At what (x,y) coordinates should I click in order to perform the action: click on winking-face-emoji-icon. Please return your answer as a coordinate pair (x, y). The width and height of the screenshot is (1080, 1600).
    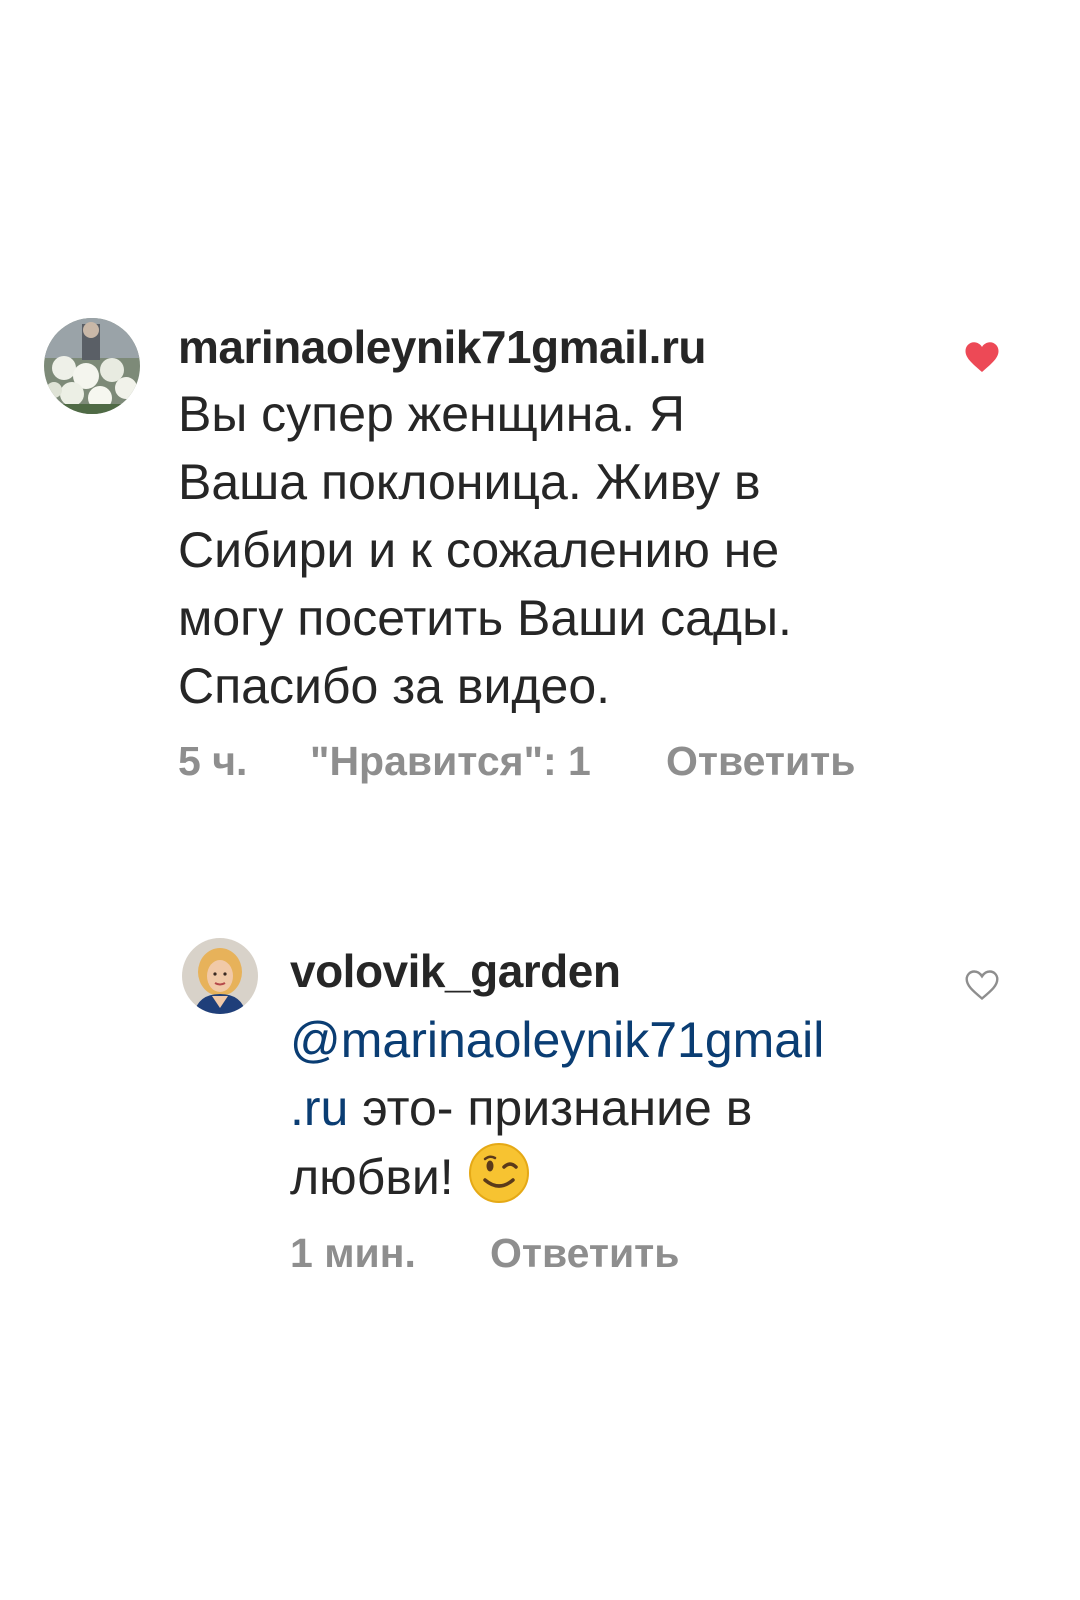
    Looking at the image, I should click on (499, 1173).